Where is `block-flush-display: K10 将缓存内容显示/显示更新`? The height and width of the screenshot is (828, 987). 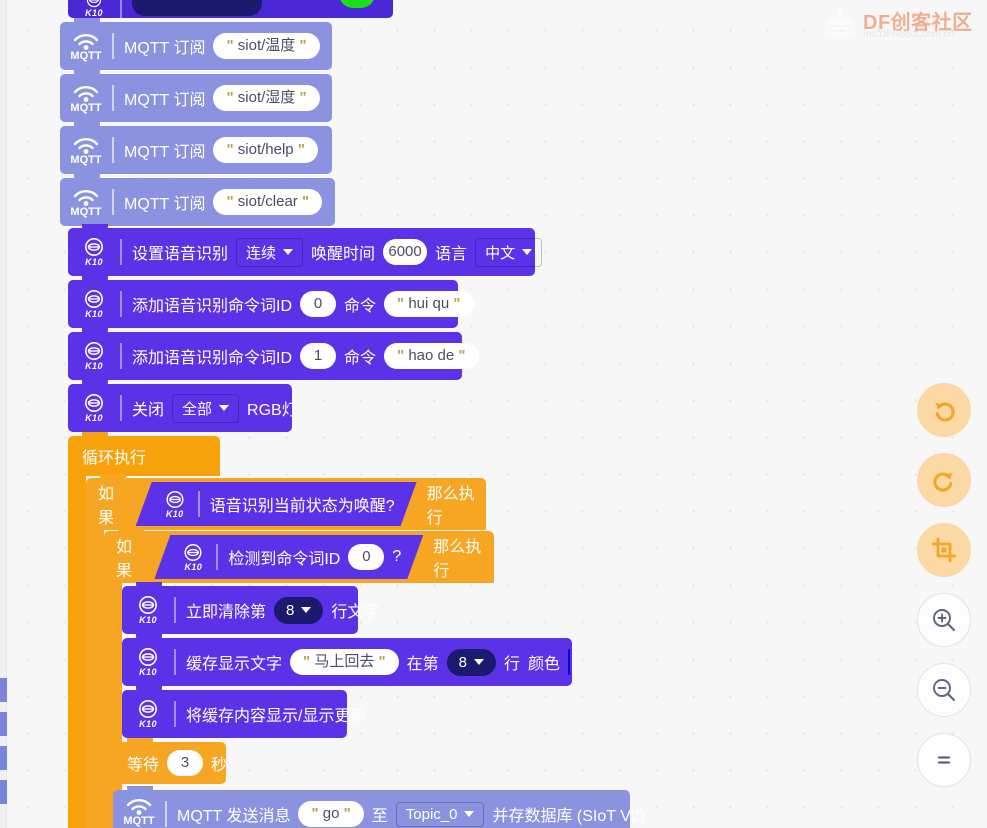 block-flush-display: K10 将缓存内容显示/显示更新 is located at coordinates (244, 712).